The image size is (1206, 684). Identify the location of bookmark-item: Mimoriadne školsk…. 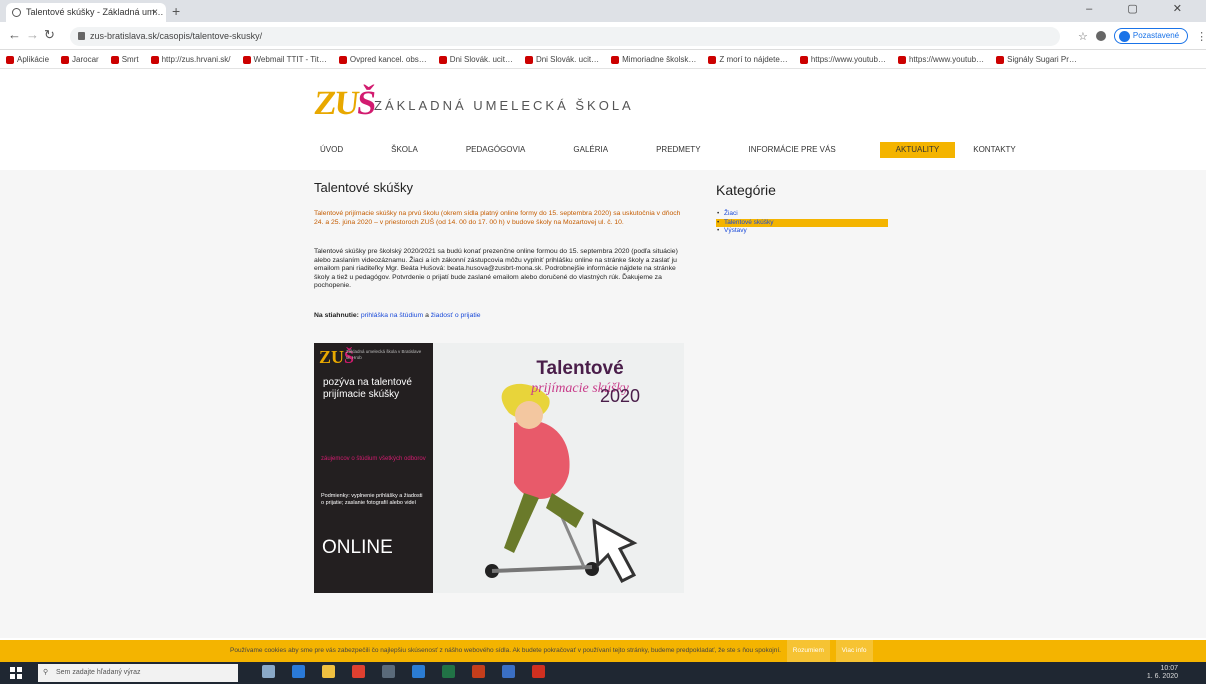
(653, 59).